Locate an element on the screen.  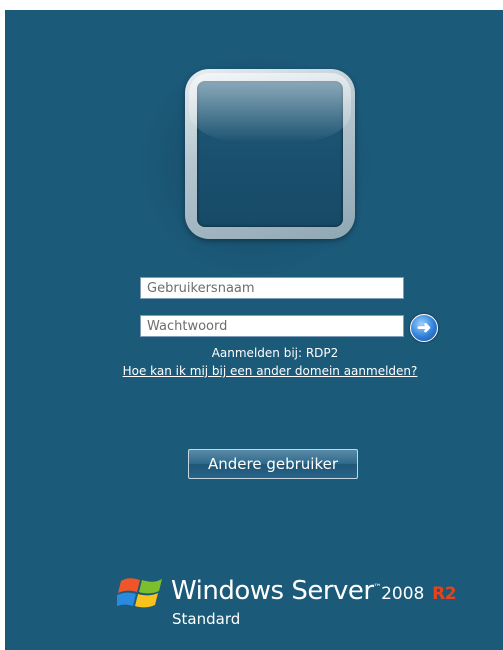
product-branding: Windows Server™2008 R2 Standard is located at coordinates (287, 603).